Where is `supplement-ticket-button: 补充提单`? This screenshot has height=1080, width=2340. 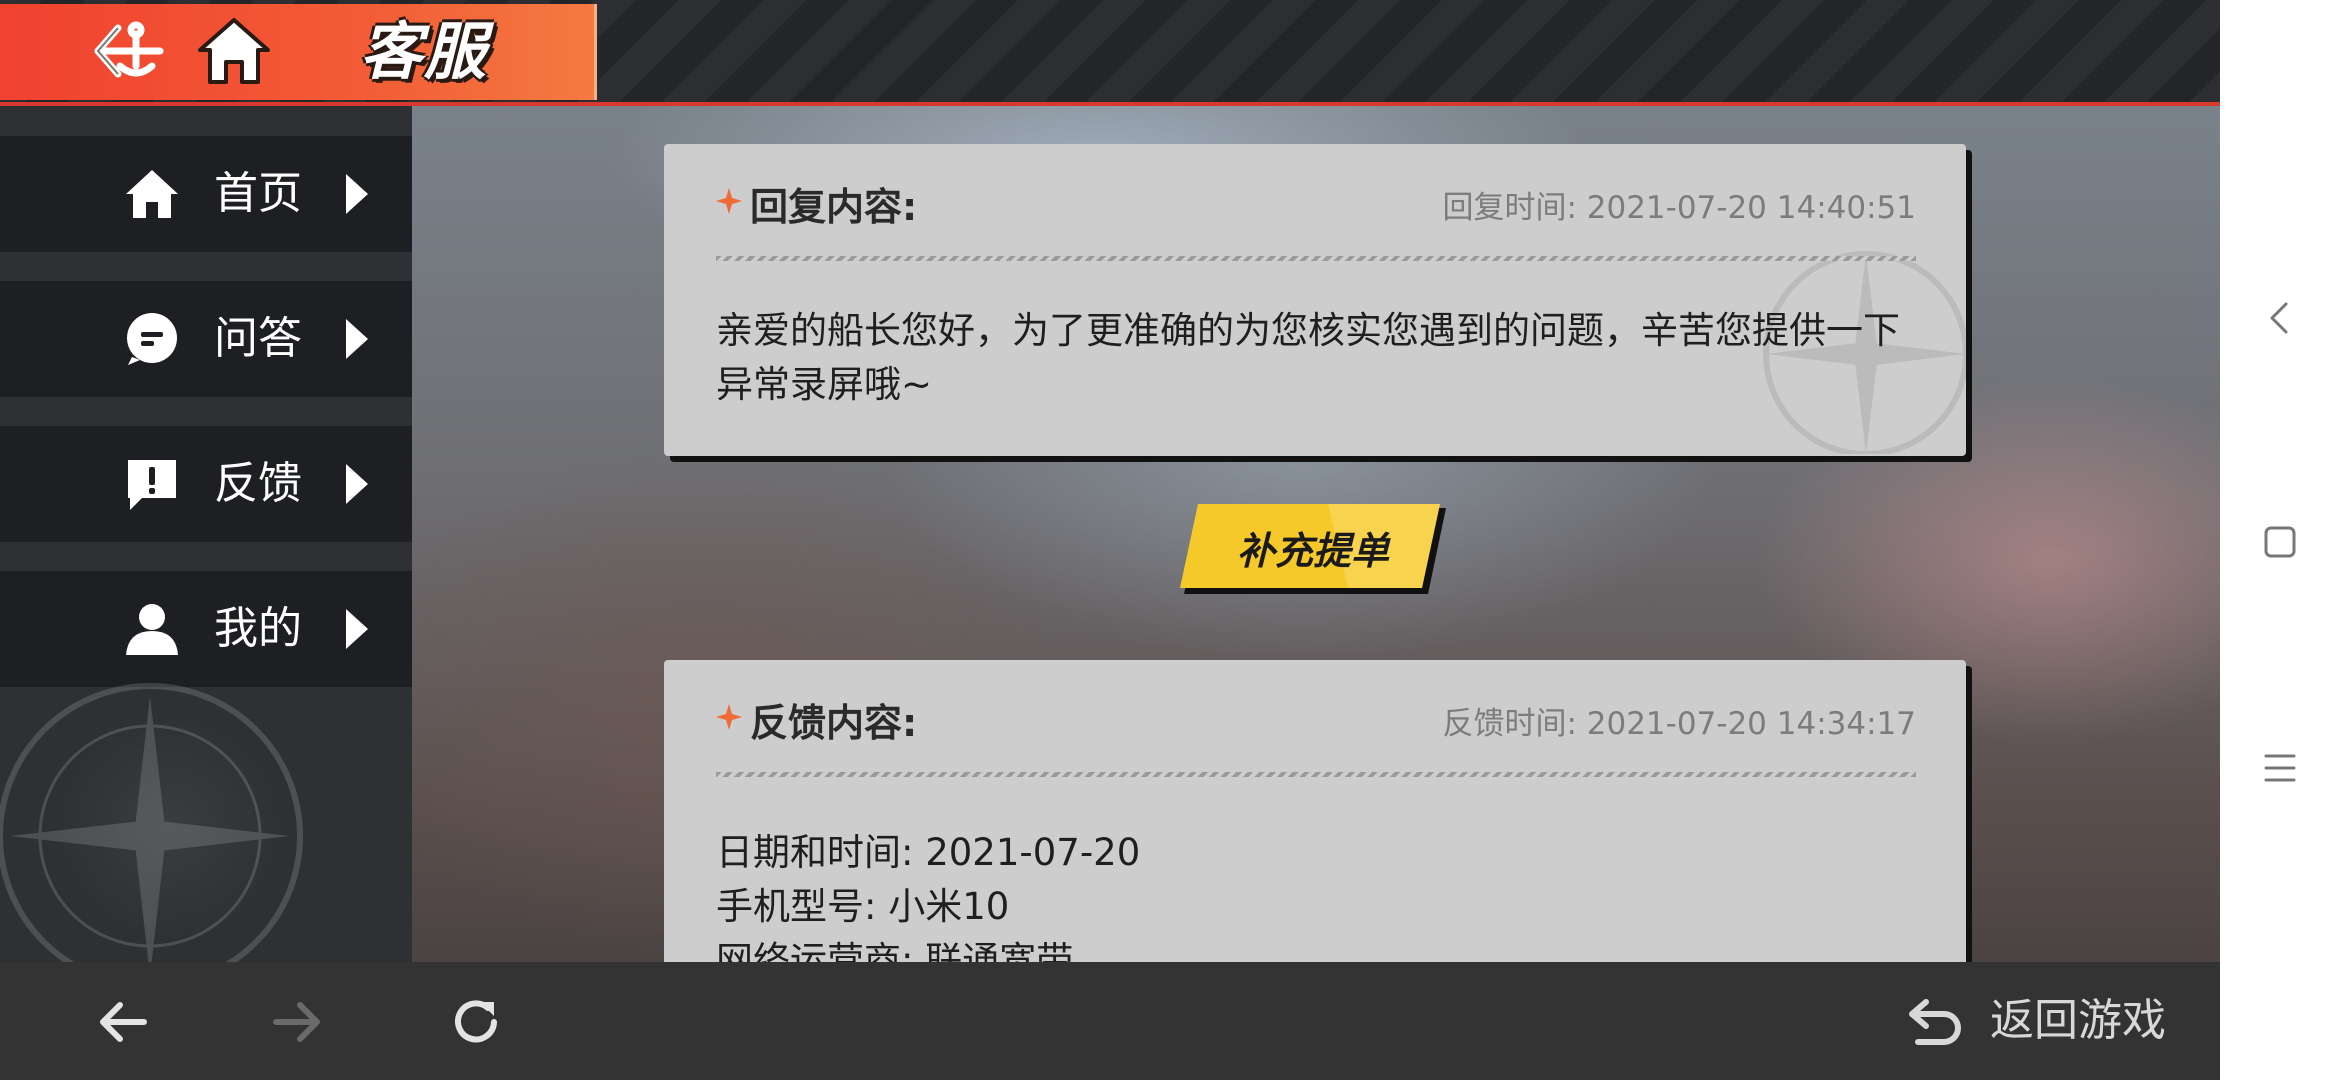 supplement-ticket-button: 补充提单 is located at coordinates (1313, 551).